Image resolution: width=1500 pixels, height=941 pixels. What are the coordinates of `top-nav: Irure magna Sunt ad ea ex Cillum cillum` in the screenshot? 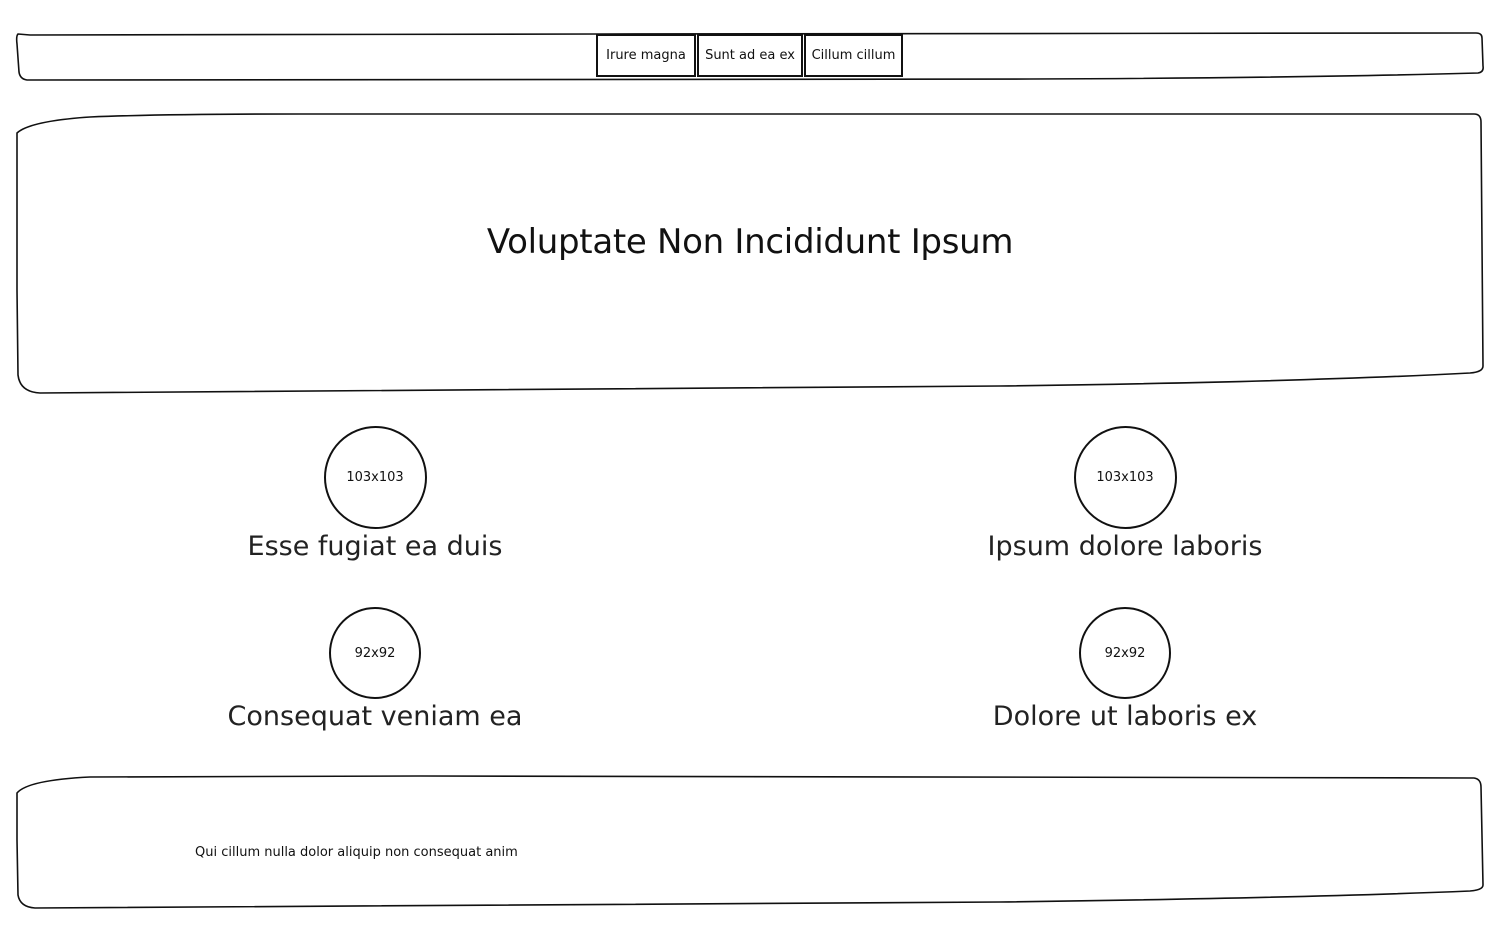 It's located at (750, 56).